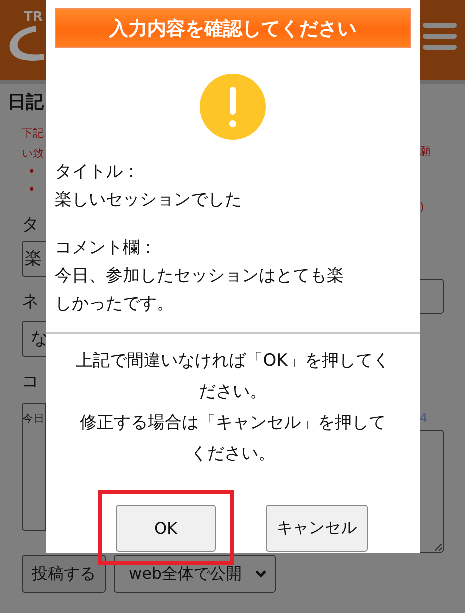 This screenshot has height=613, width=465. Describe the element at coordinates (64, 574) in the screenshot. I see `submit-button: 投稿する` at that location.